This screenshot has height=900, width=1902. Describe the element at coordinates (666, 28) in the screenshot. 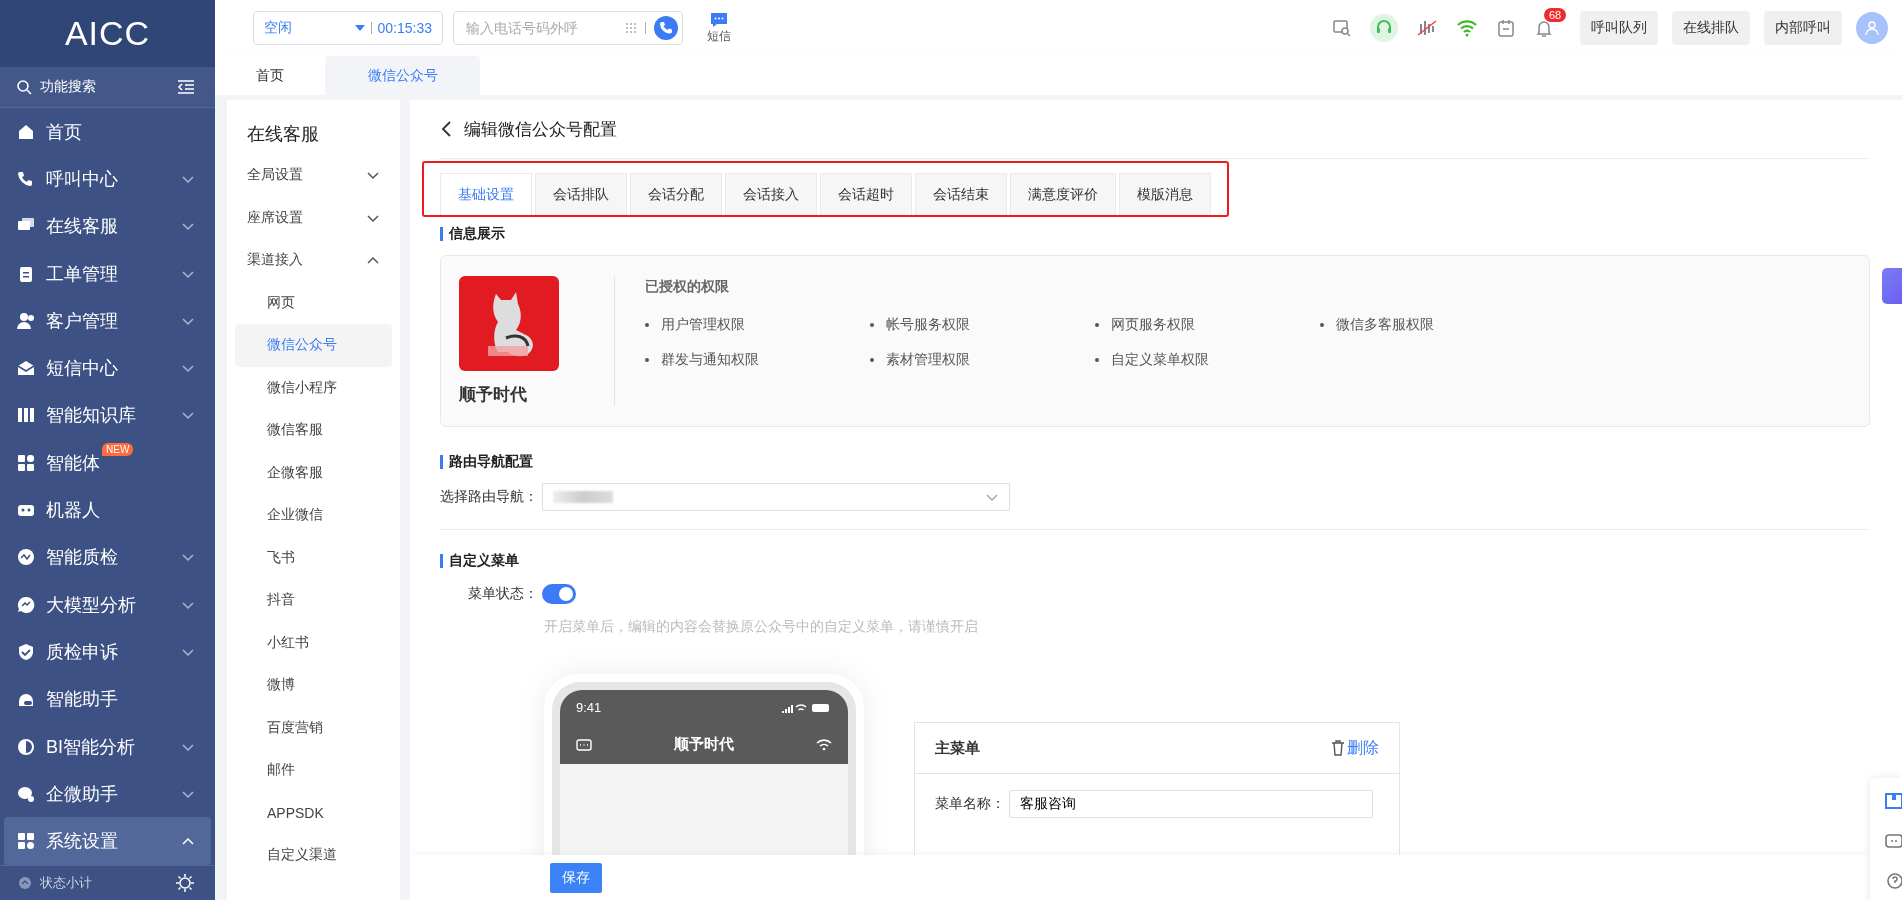

I see `phone-call-icon` at that location.